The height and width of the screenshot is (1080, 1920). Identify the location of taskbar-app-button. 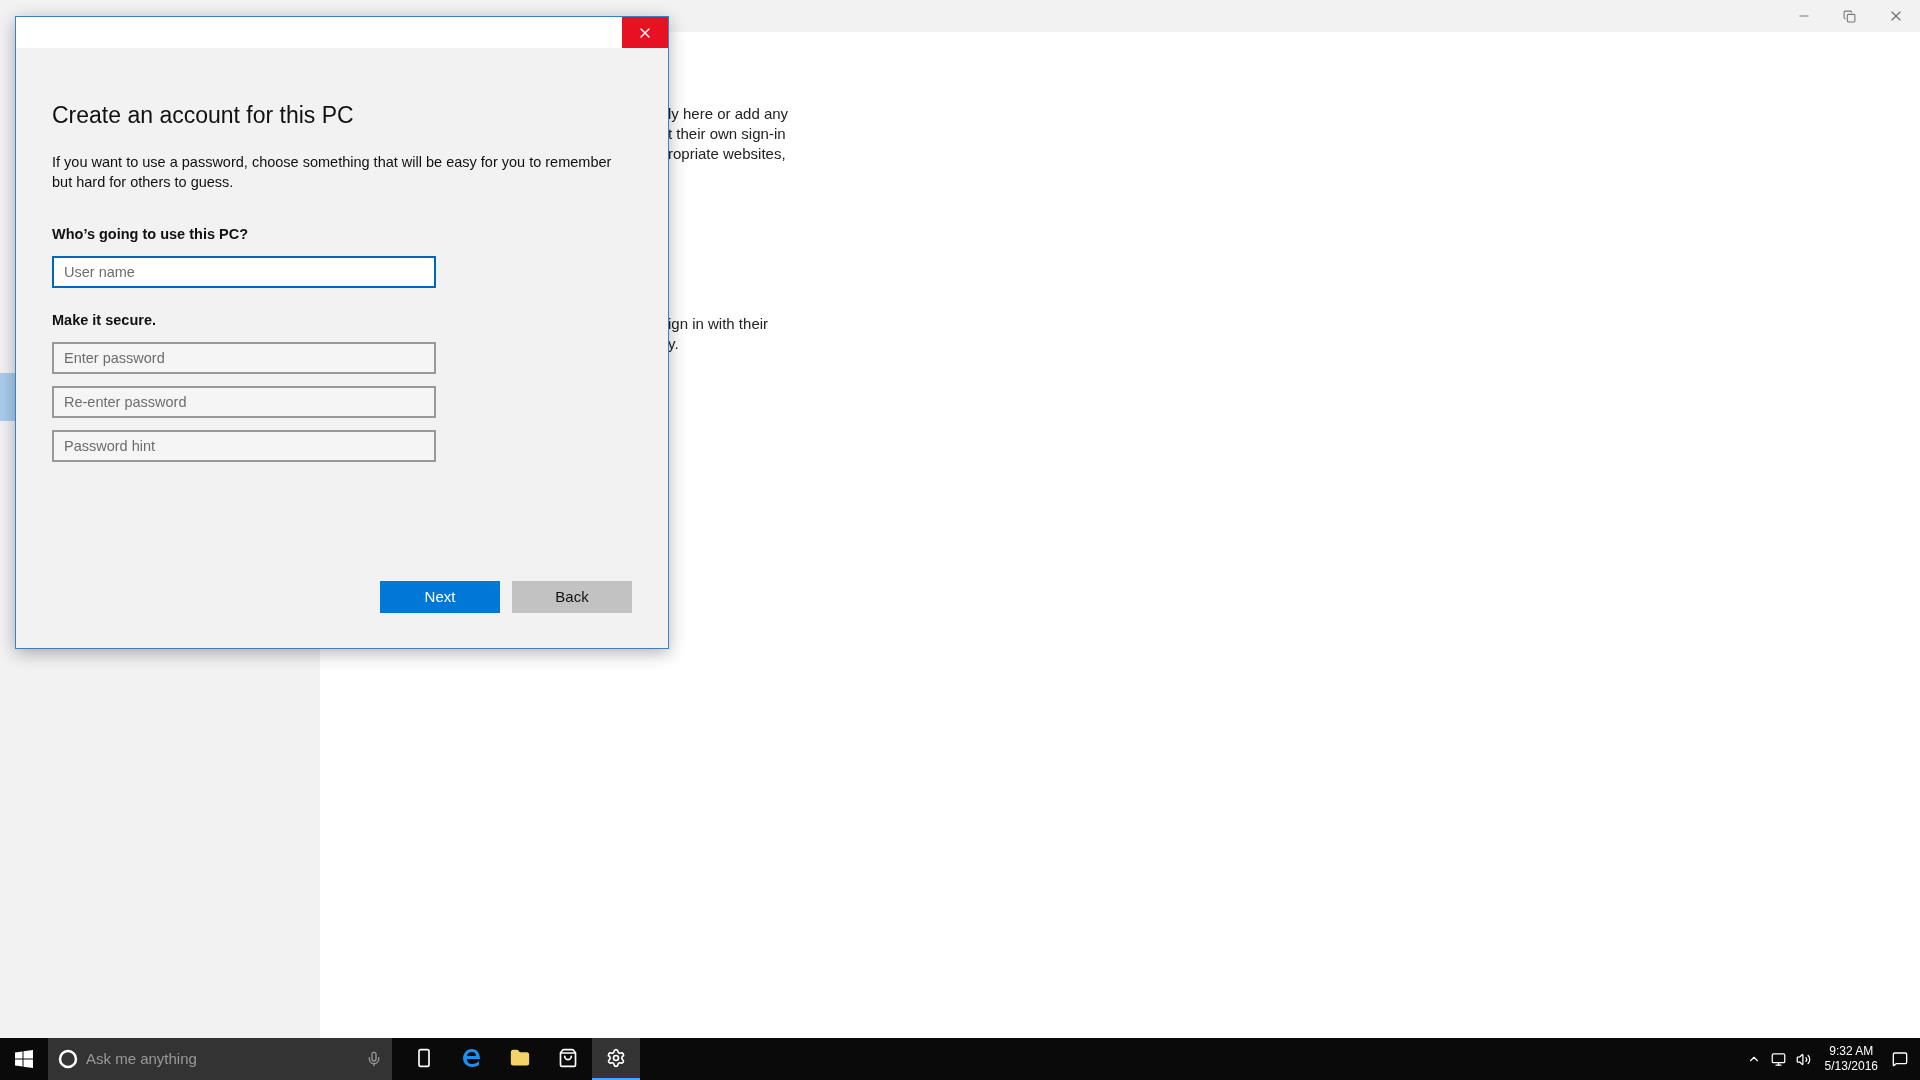
(616, 1059).